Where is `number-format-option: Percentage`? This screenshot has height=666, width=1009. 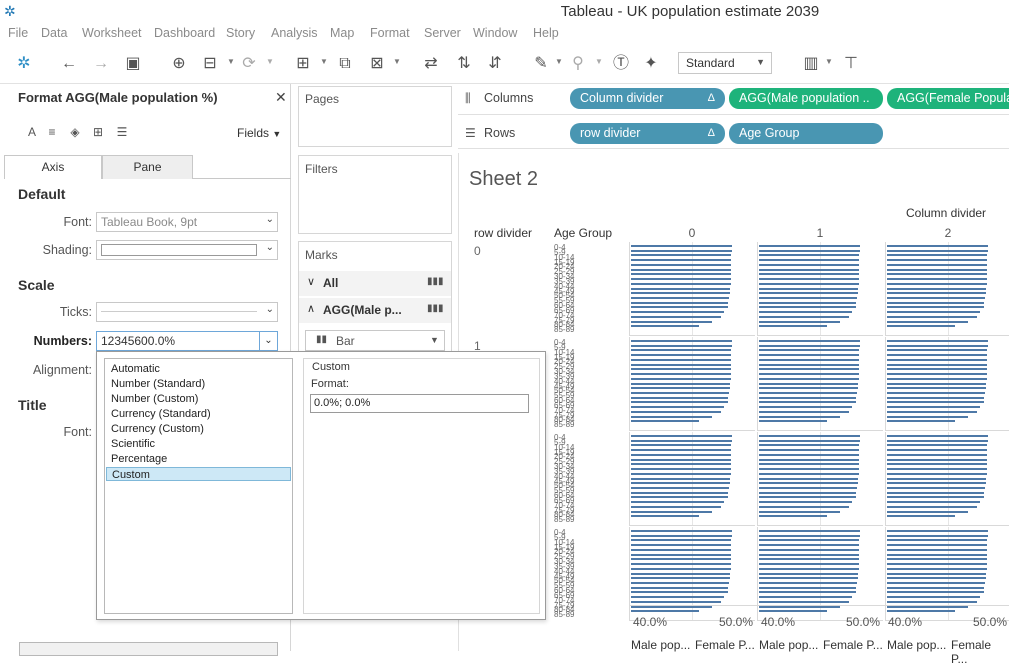 number-format-option: Percentage is located at coordinates (198, 459).